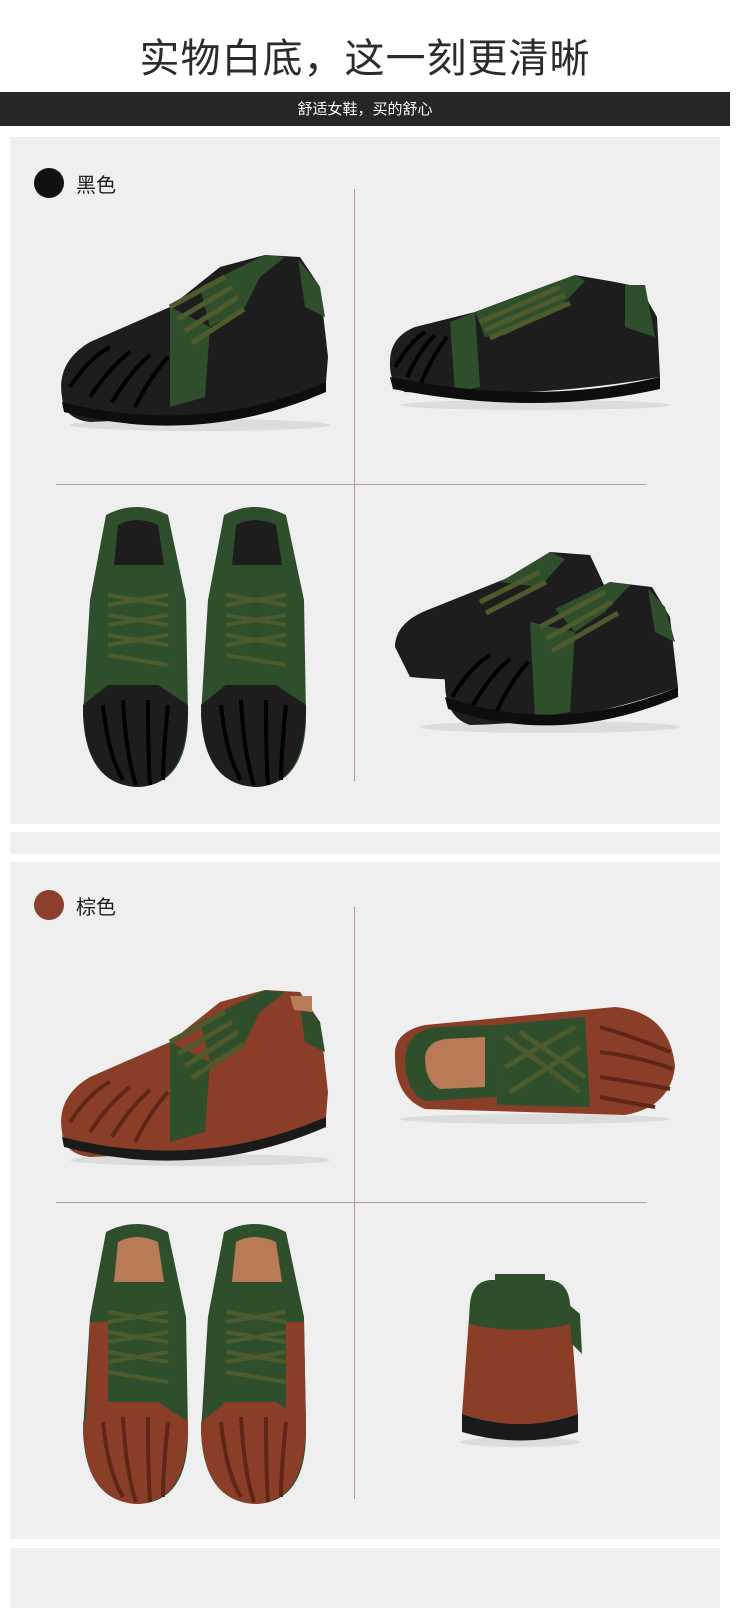 Image resolution: width=750 pixels, height=1608 pixels. What do you see at coordinates (537, 642) in the screenshot?
I see `black-shoe-angled-pair-photo` at bounding box center [537, 642].